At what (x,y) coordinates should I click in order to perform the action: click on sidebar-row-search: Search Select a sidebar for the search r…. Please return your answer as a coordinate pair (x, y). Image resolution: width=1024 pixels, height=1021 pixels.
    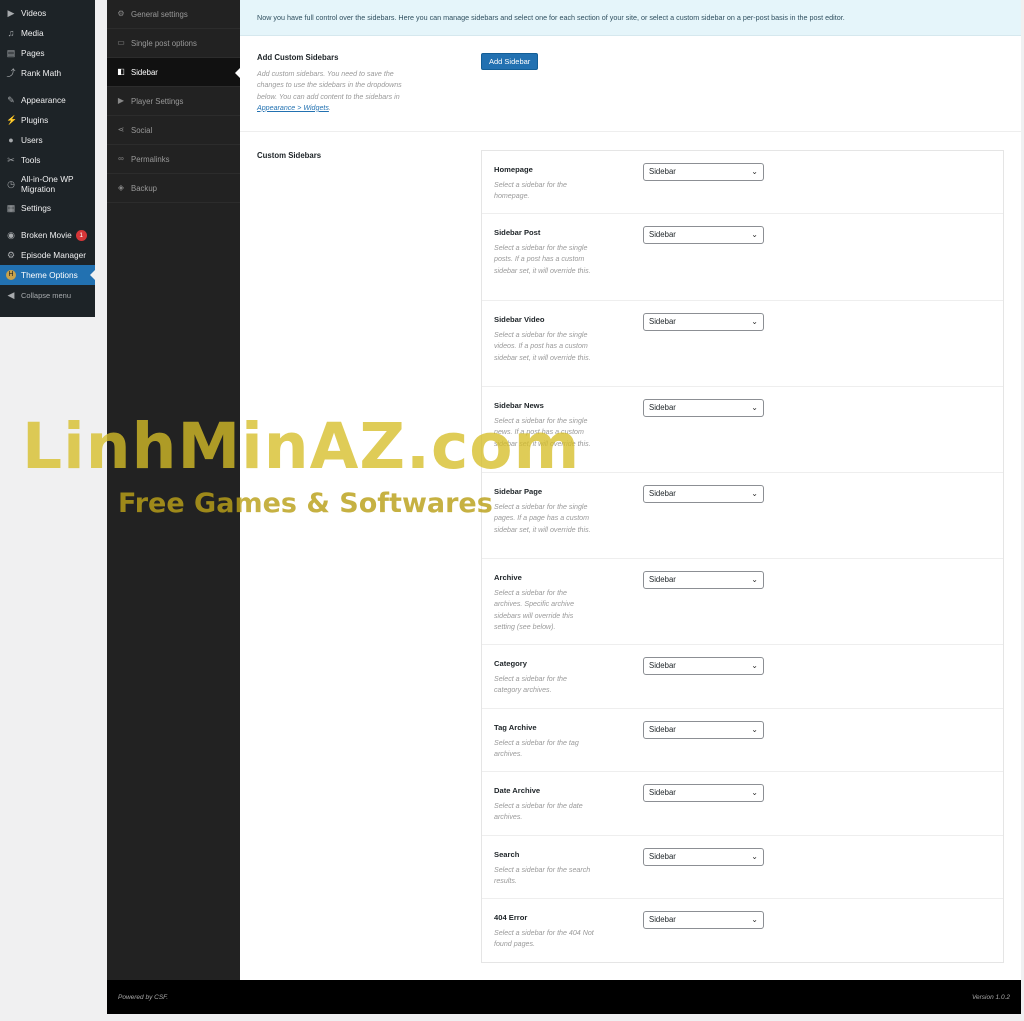
    Looking at the image, I should click on (742, 867).